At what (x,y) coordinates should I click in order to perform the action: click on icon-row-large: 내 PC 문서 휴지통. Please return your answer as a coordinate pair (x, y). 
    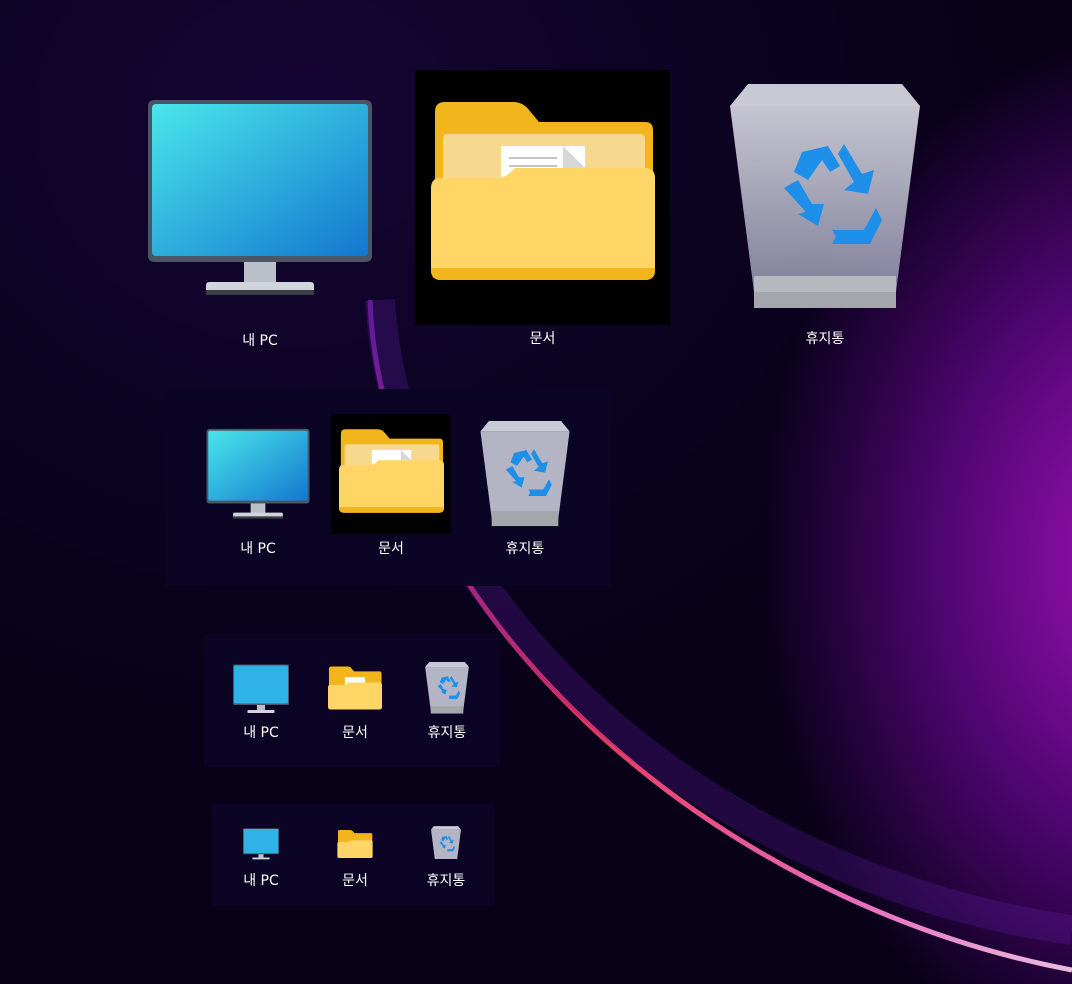
    Looking at the image, I should click on (388, 487).